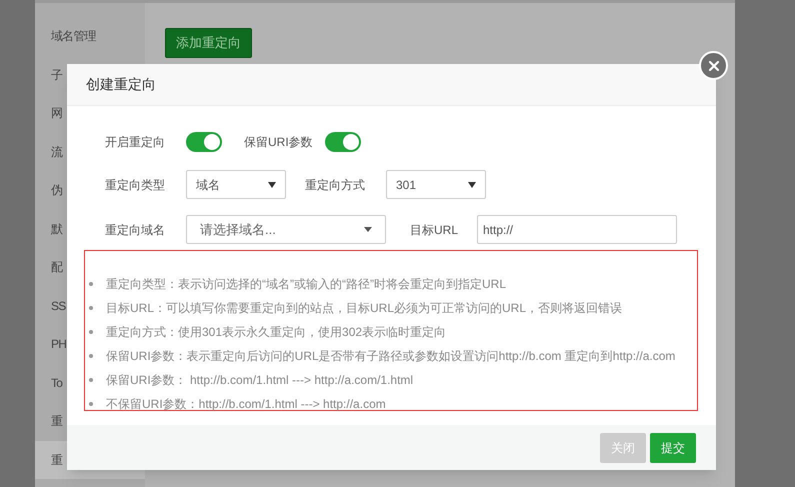 The height and width of the screenshot is (487, 795). Describe the element at coordinates (364, 308) in the screenshot. I see `note-text: 目标URL：可以填写你需要重定向到的站点，目标URL必须为可正常访问的URL，否则将返回错误` at that location.